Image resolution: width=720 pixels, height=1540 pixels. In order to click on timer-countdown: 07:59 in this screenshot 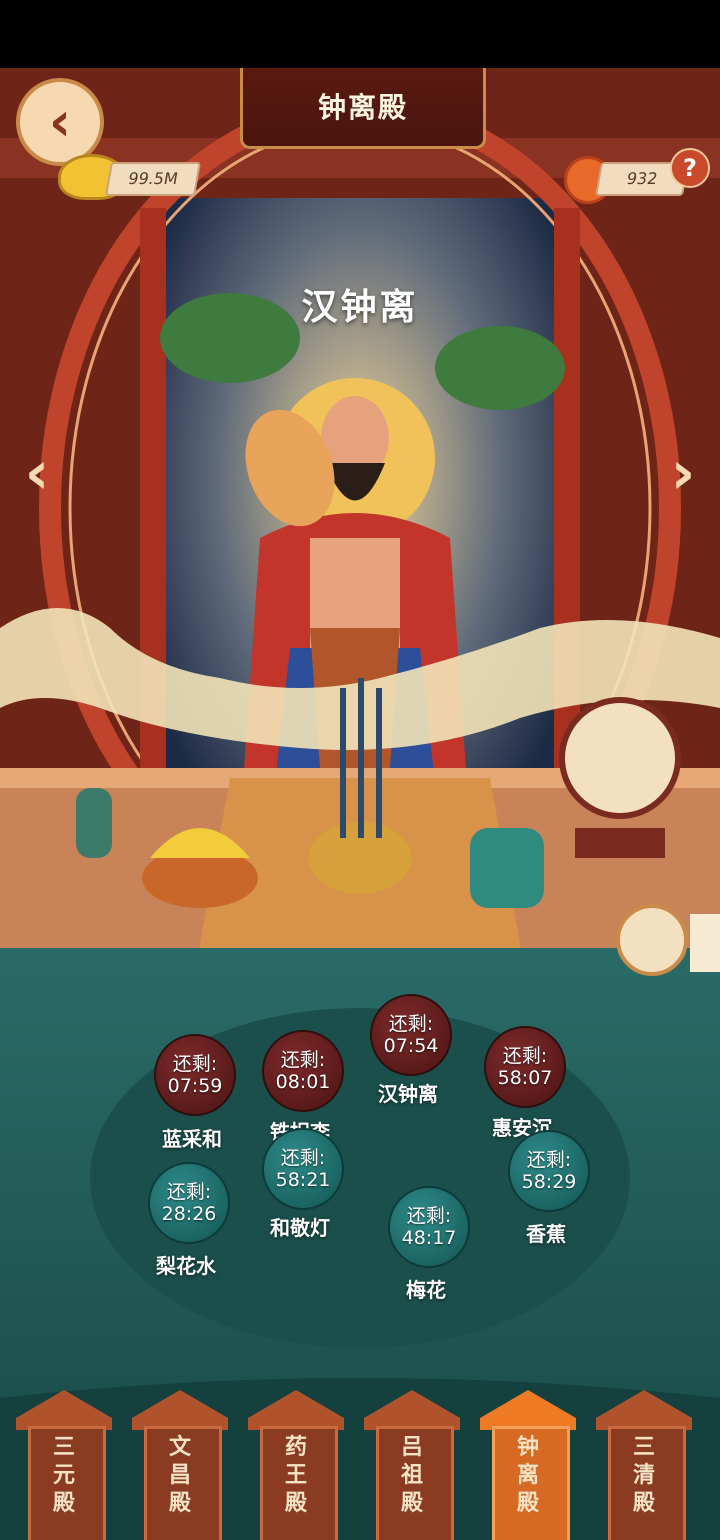, I will do `click(195, 1086)`.